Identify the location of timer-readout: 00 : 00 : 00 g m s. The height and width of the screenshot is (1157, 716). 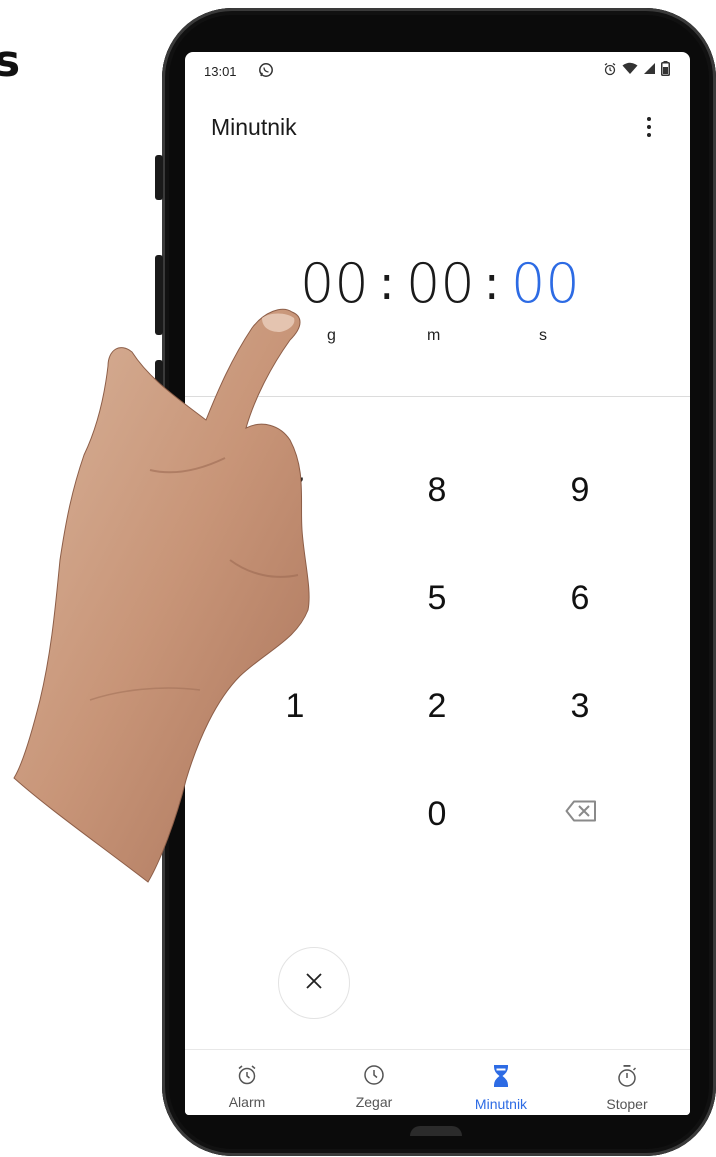
(437, 302).